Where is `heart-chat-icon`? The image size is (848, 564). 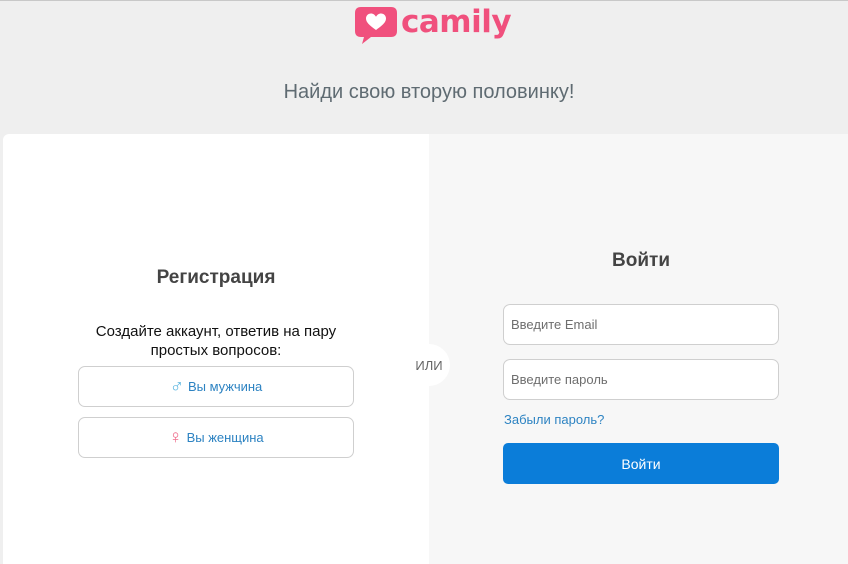 heart-chat-icon is located at coordinates (376, 25).